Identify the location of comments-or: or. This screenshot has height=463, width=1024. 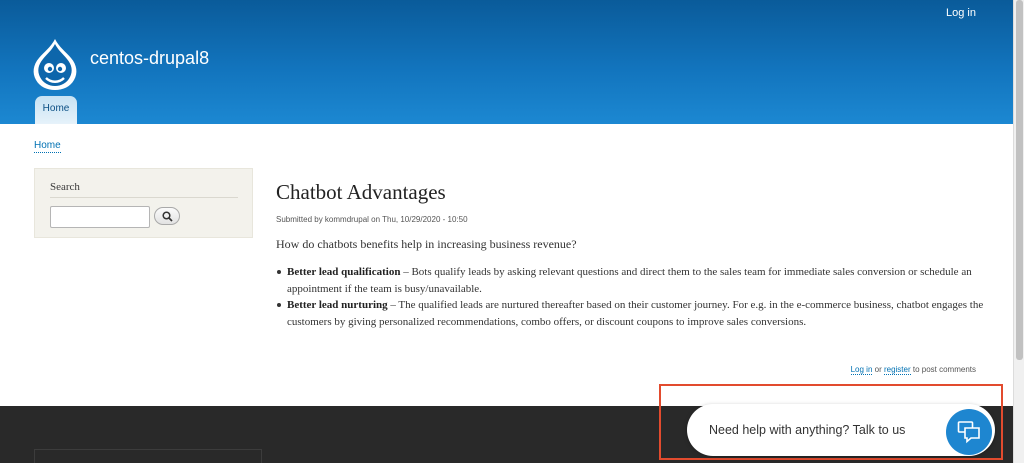
(878, 369).